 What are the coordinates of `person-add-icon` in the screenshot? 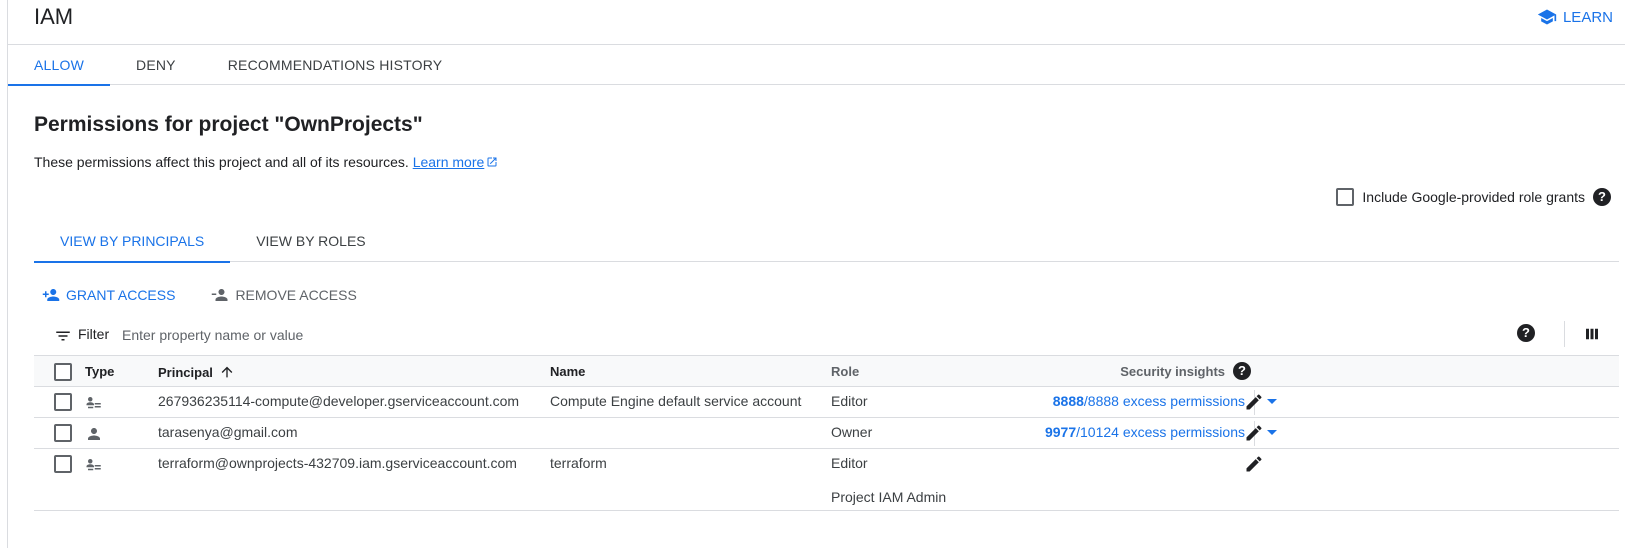 It's located at (51, 295).